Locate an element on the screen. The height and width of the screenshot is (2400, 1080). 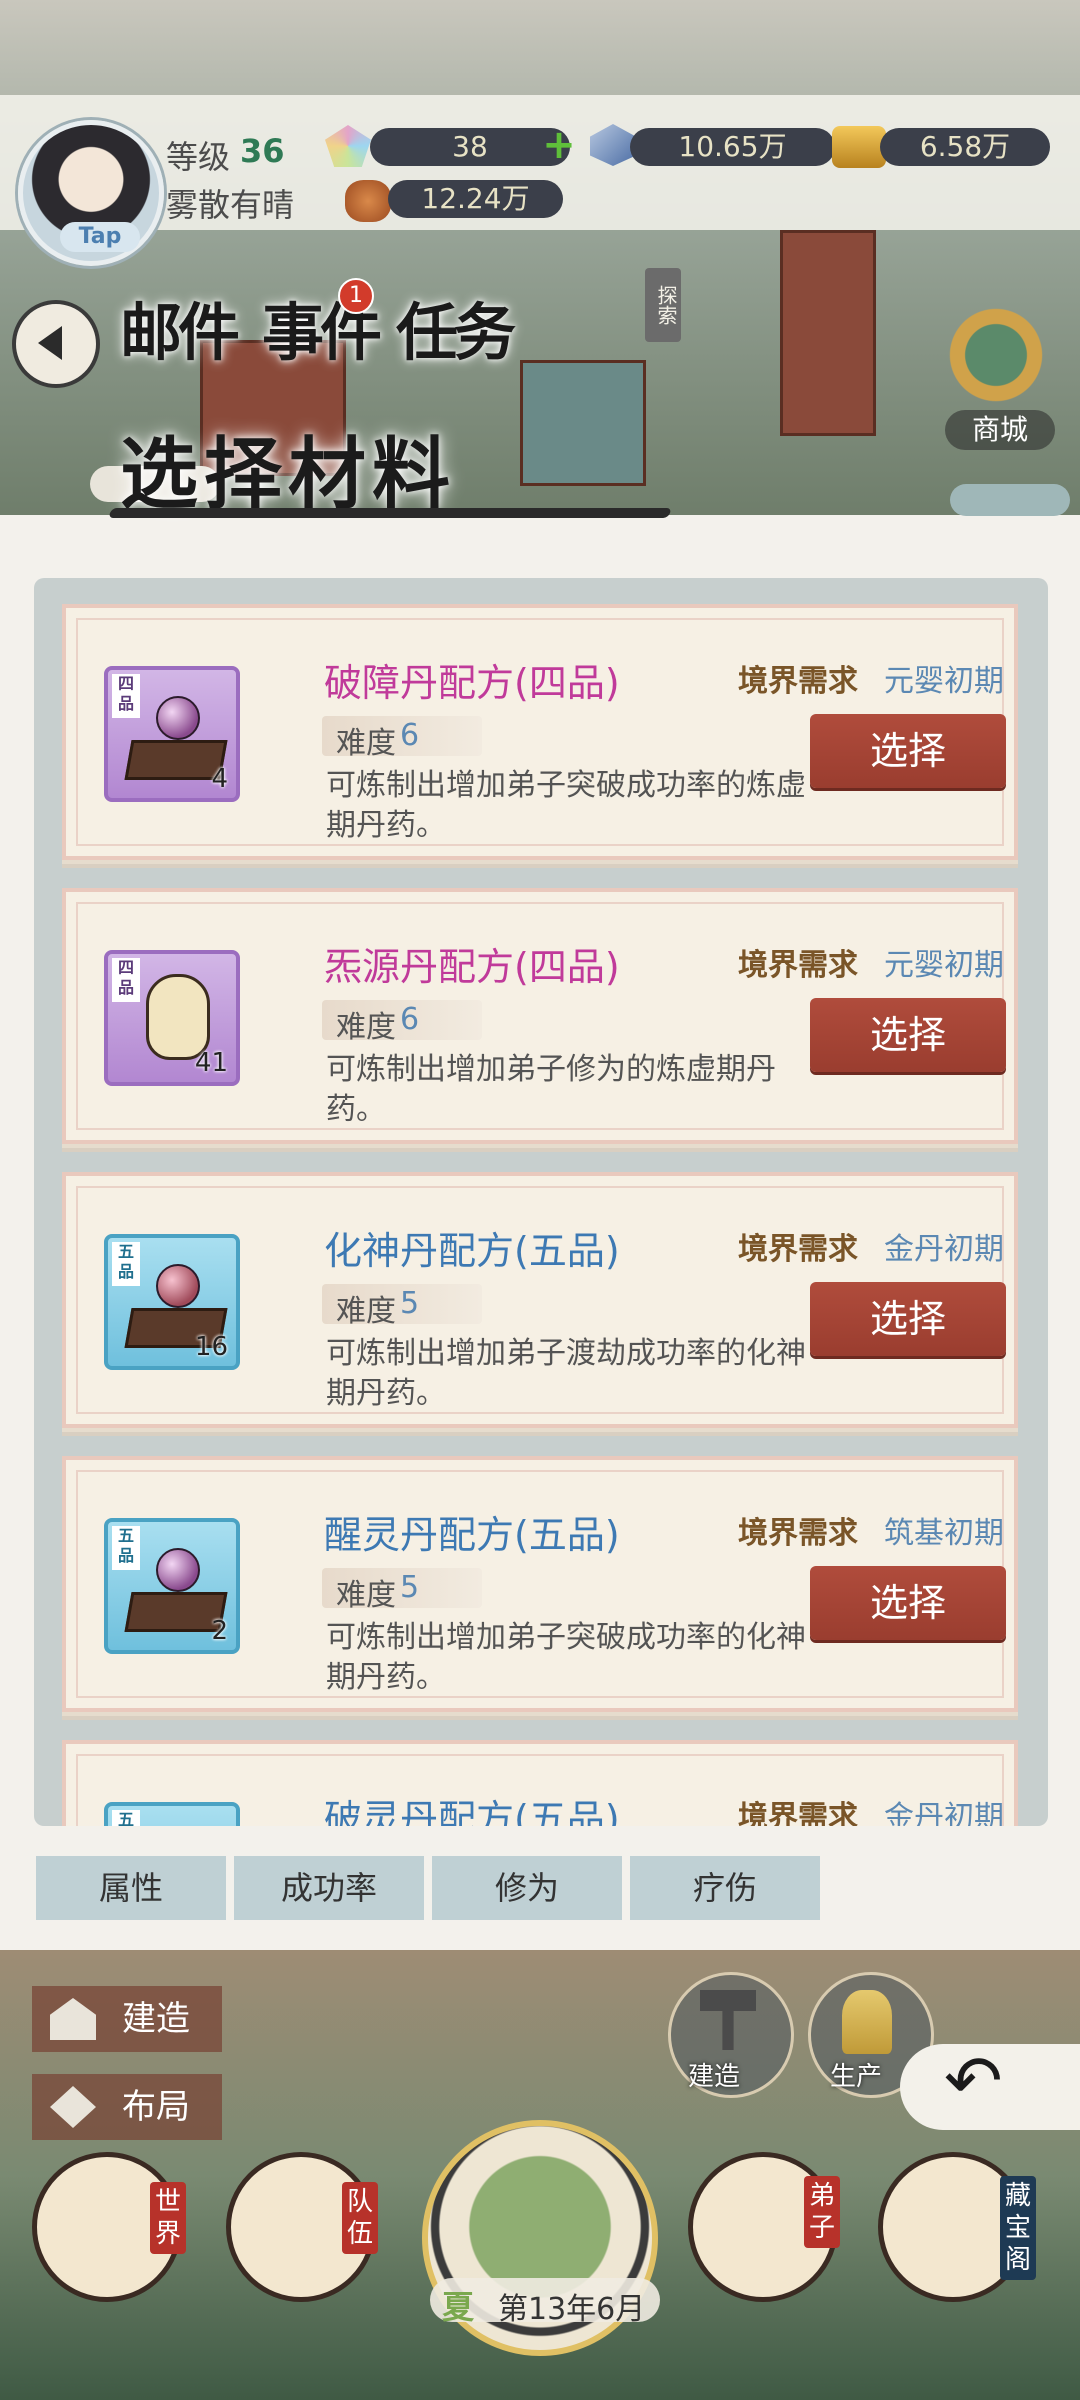
layout-icon is located at coordinates (73, 2107).